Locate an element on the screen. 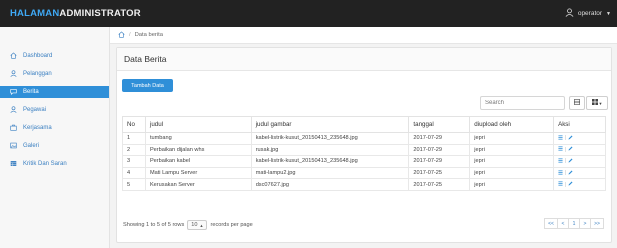 The image size is (617, 248). caret-up-icon: ▲ is located at coordinates (201, 225).